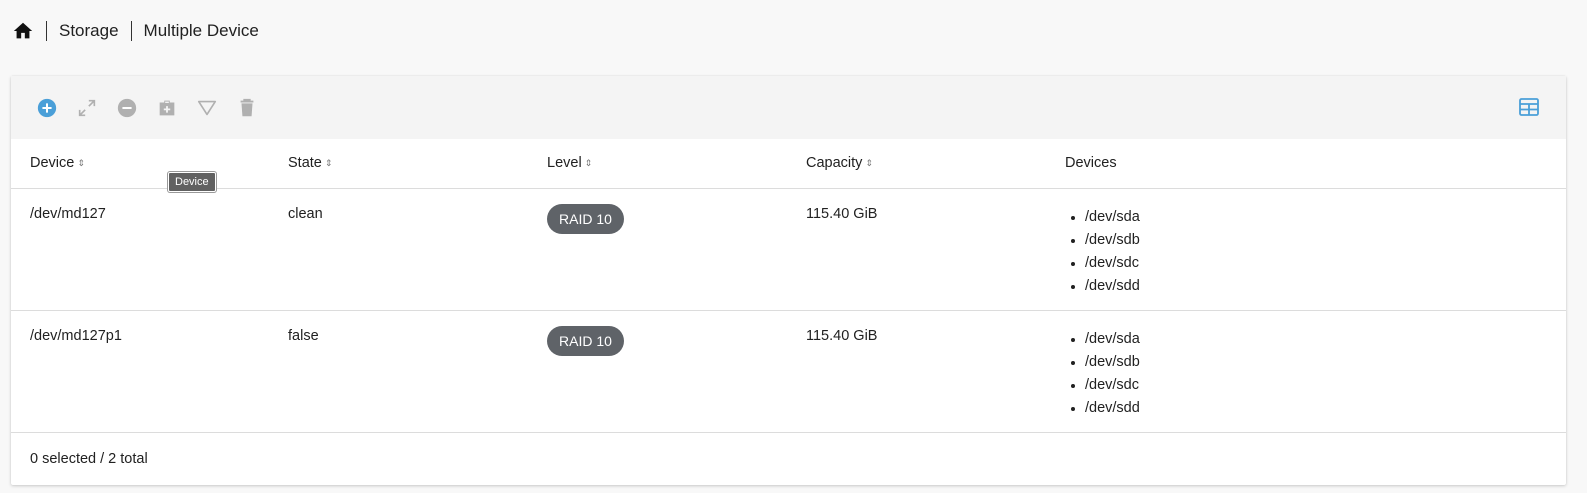 The width and height of the screenshot is (1587, 493). What do you see at coordinates (167, 108) in the screenshot?
I see `briefcase-plus-icon` at bounding box center [167, 108].